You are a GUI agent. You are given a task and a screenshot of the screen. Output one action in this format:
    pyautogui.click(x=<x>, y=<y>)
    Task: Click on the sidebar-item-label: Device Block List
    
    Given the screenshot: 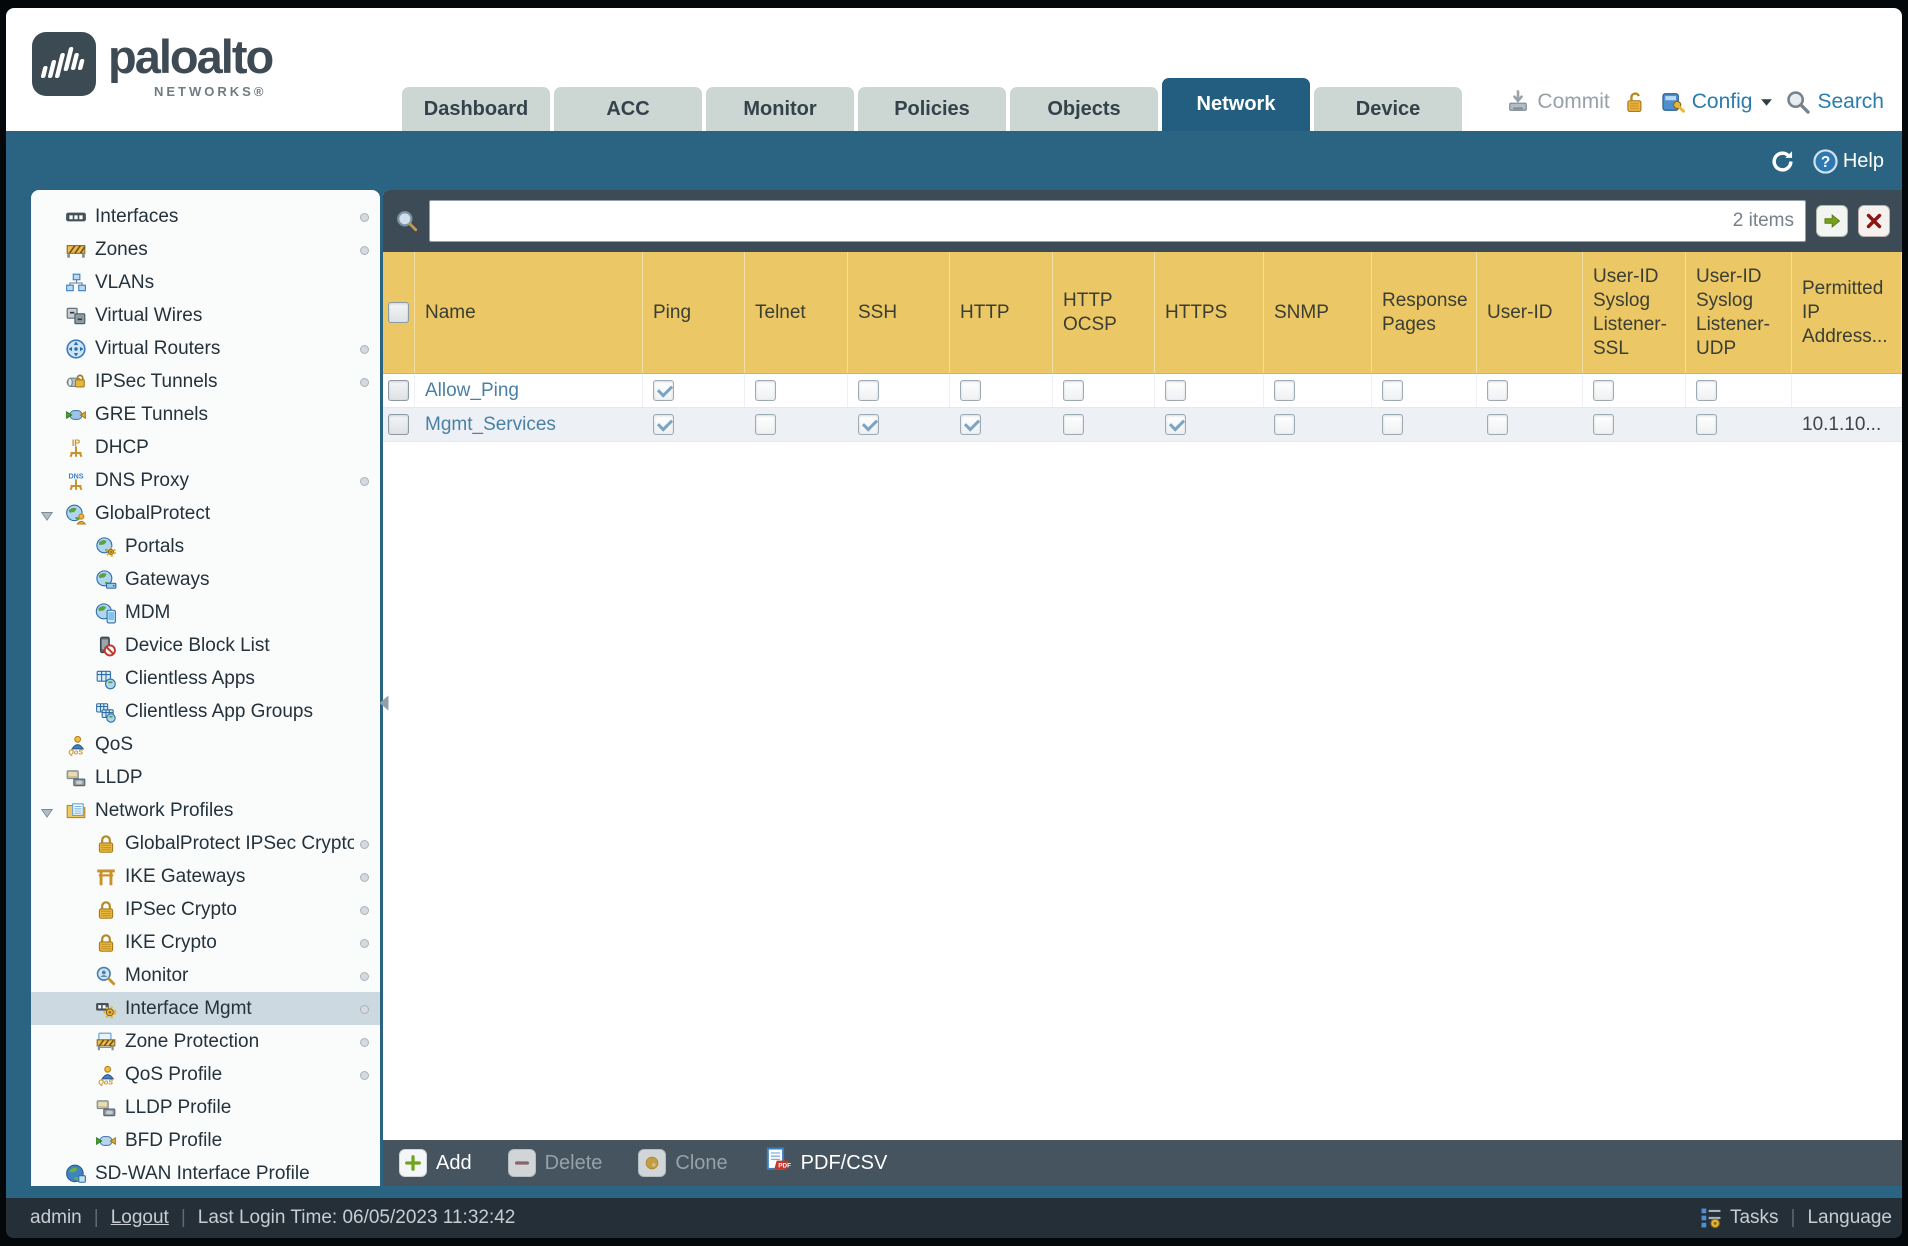 What is the action you would take?
    pyautogui.click(x=197, y=645)
    